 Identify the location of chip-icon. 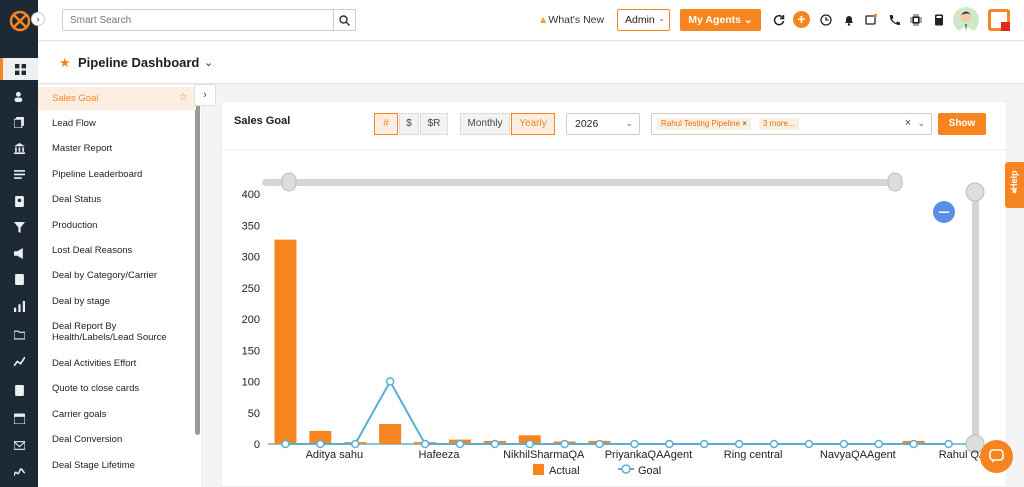
(915, 19).